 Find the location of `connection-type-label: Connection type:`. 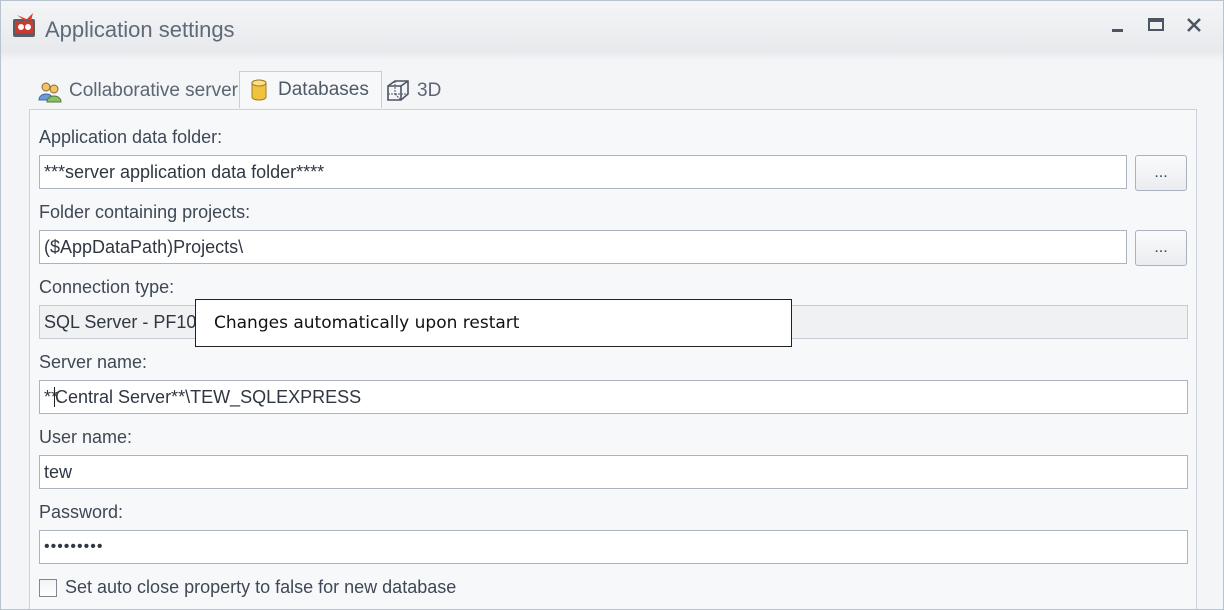

connection-type-label: Connection type: is located at coordinates (107, 287).